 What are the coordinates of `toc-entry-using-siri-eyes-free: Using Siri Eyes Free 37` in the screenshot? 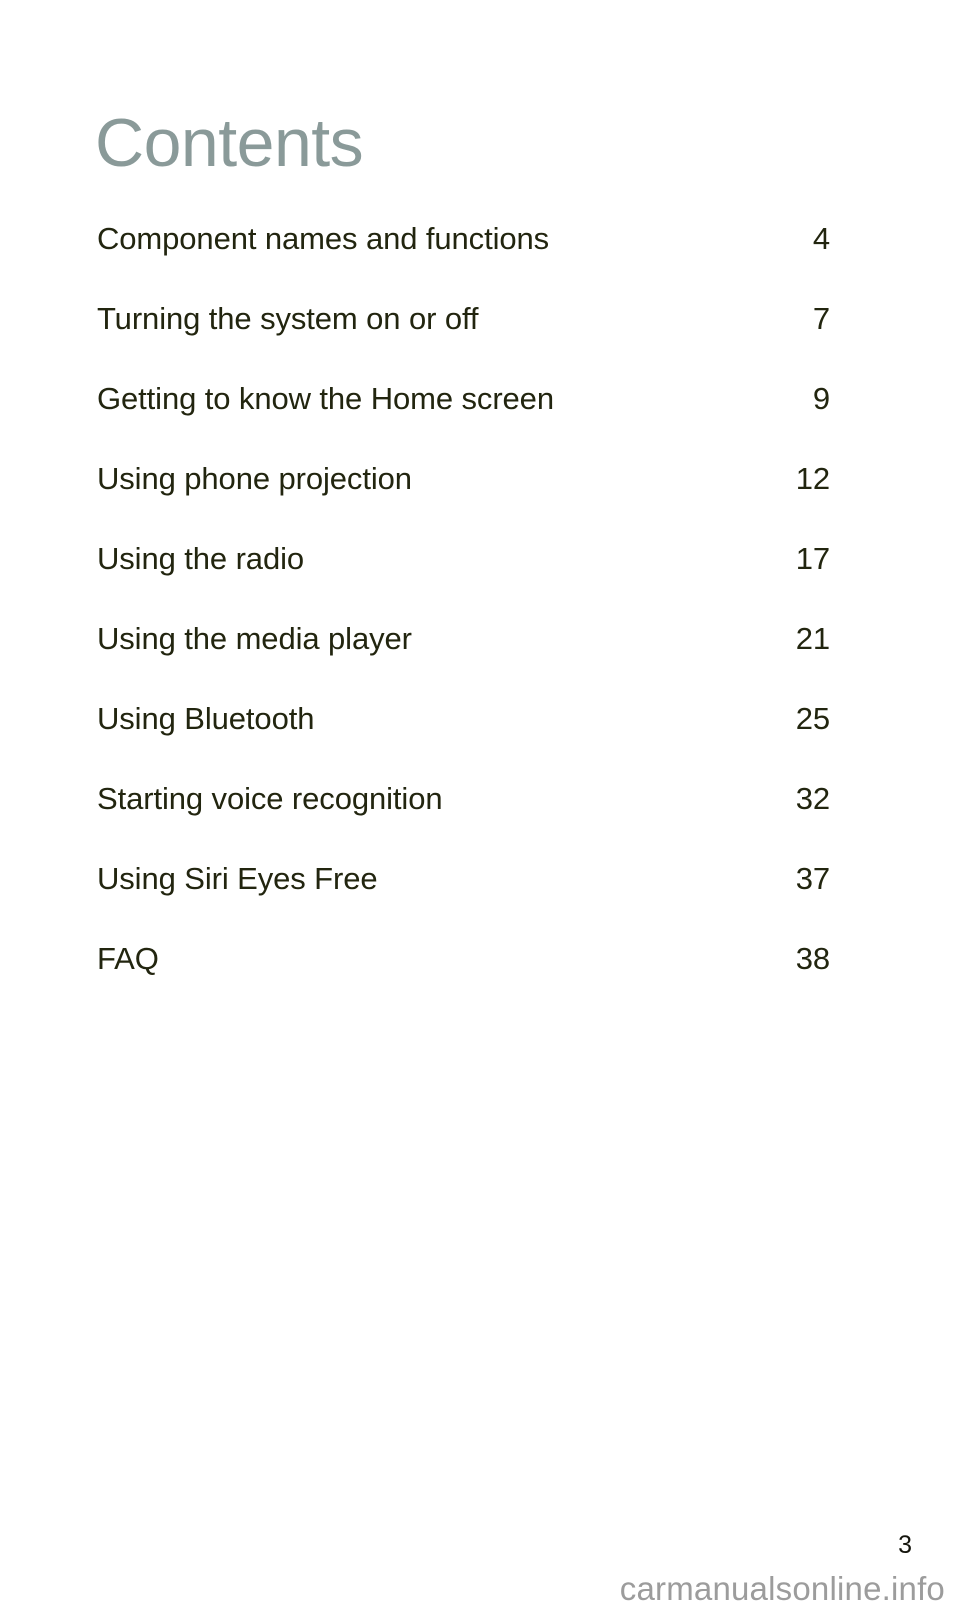 It's located at (463, 899).